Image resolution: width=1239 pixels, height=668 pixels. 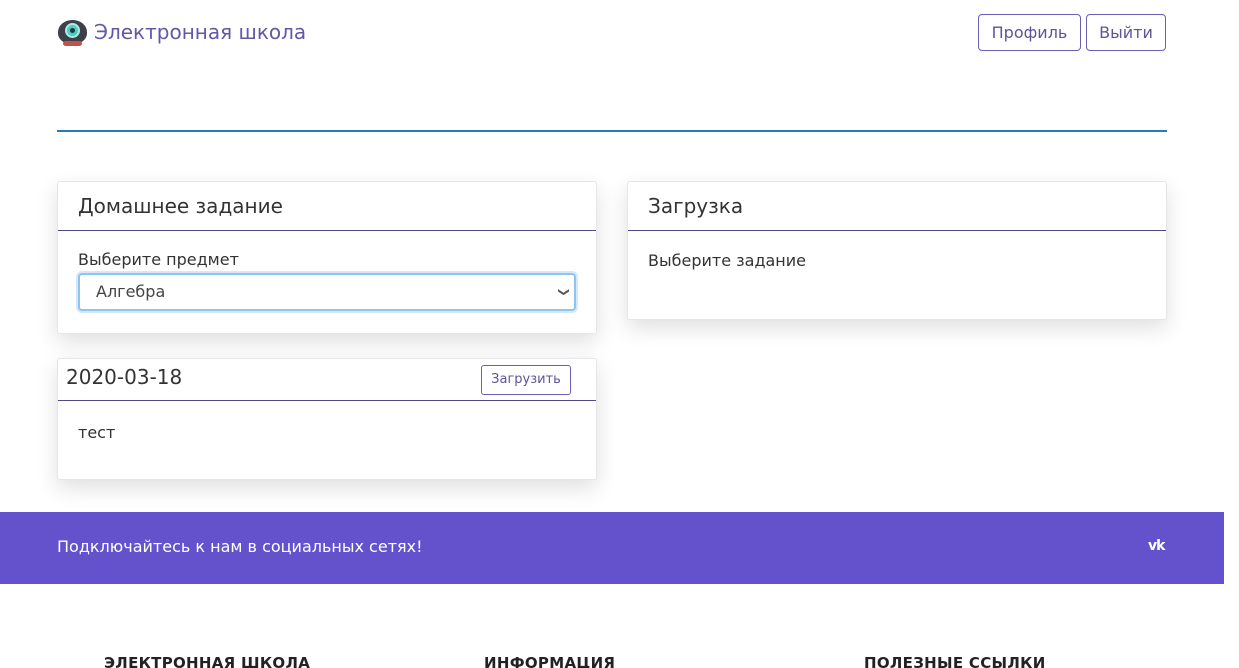 I want to click on chevron-down-icon: ❮, so click(x=563, y=292).